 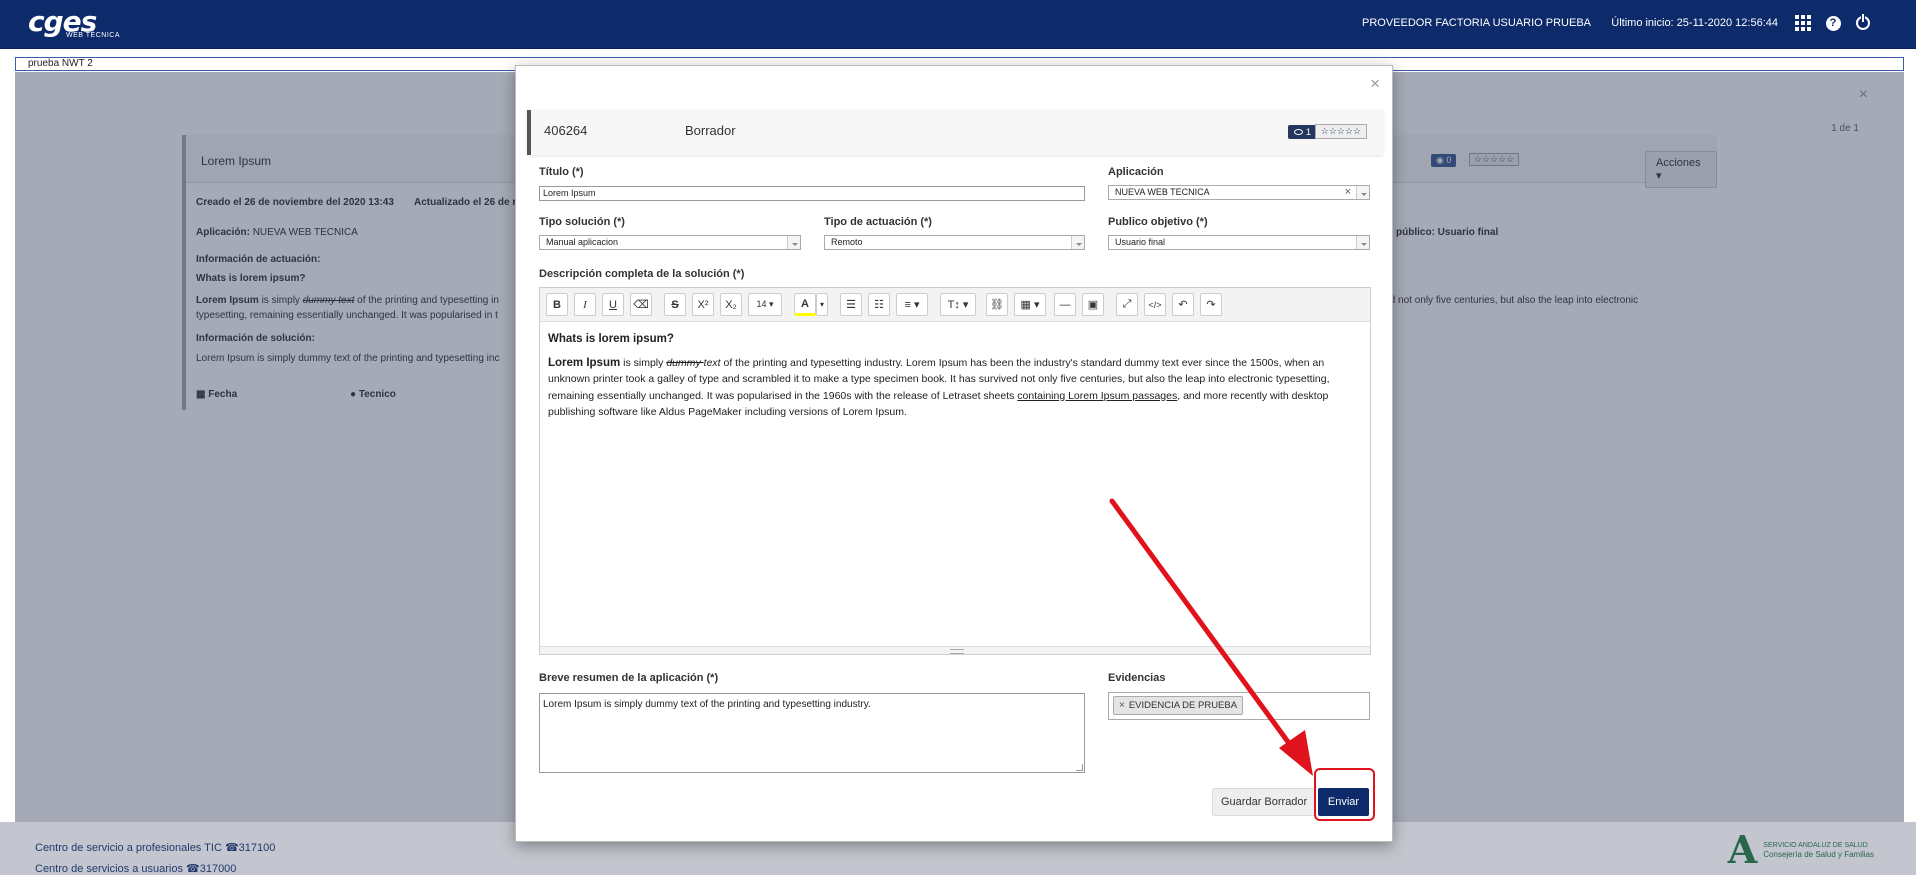 What do you see at coordinates (1162, 192) in the screenshot?
I see `app-select-value: NUEVA WEB TECNICA` at bounding box center [1162, 192].